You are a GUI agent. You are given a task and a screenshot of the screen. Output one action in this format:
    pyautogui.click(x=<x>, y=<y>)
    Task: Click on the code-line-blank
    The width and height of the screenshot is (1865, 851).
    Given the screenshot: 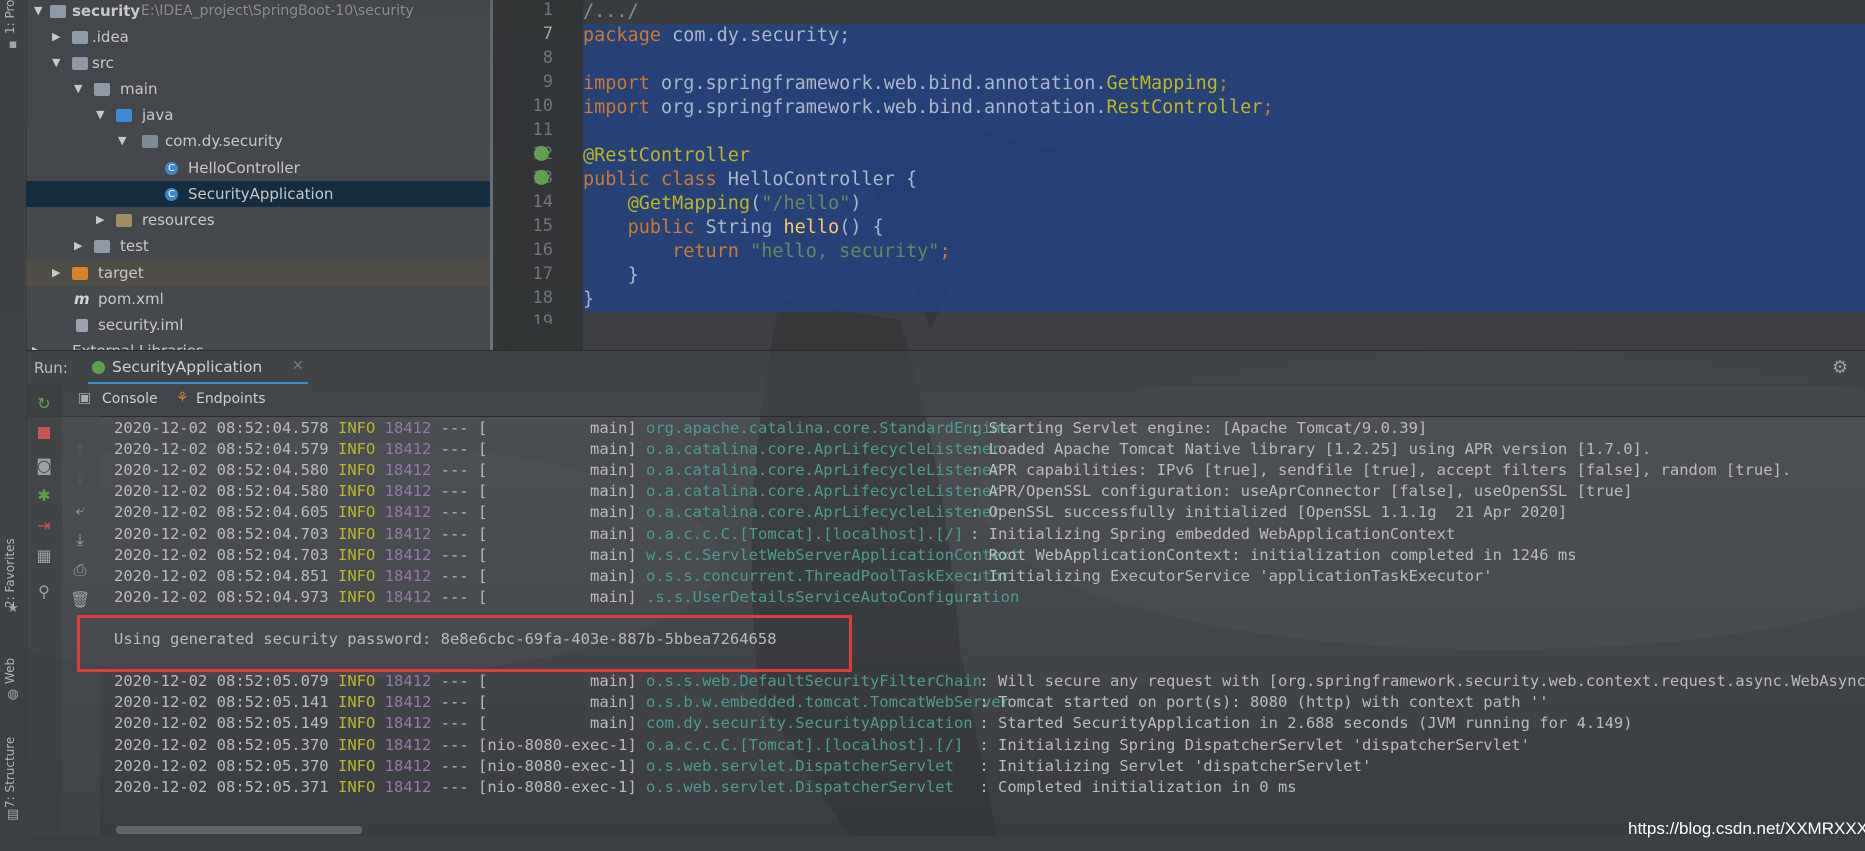 What is the action you would take?
    pyautogui.click(x=1224, y=60)
    